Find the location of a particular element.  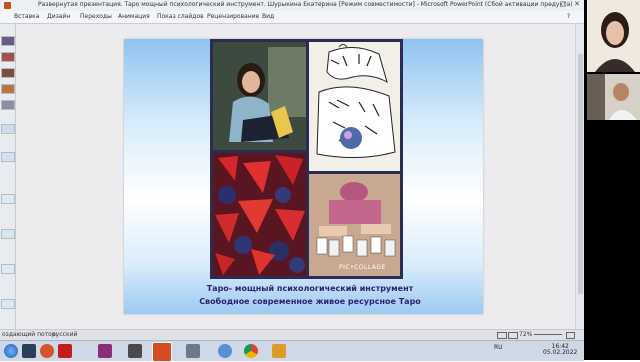

collage-photo-woman is located at coordinates (259, 96).